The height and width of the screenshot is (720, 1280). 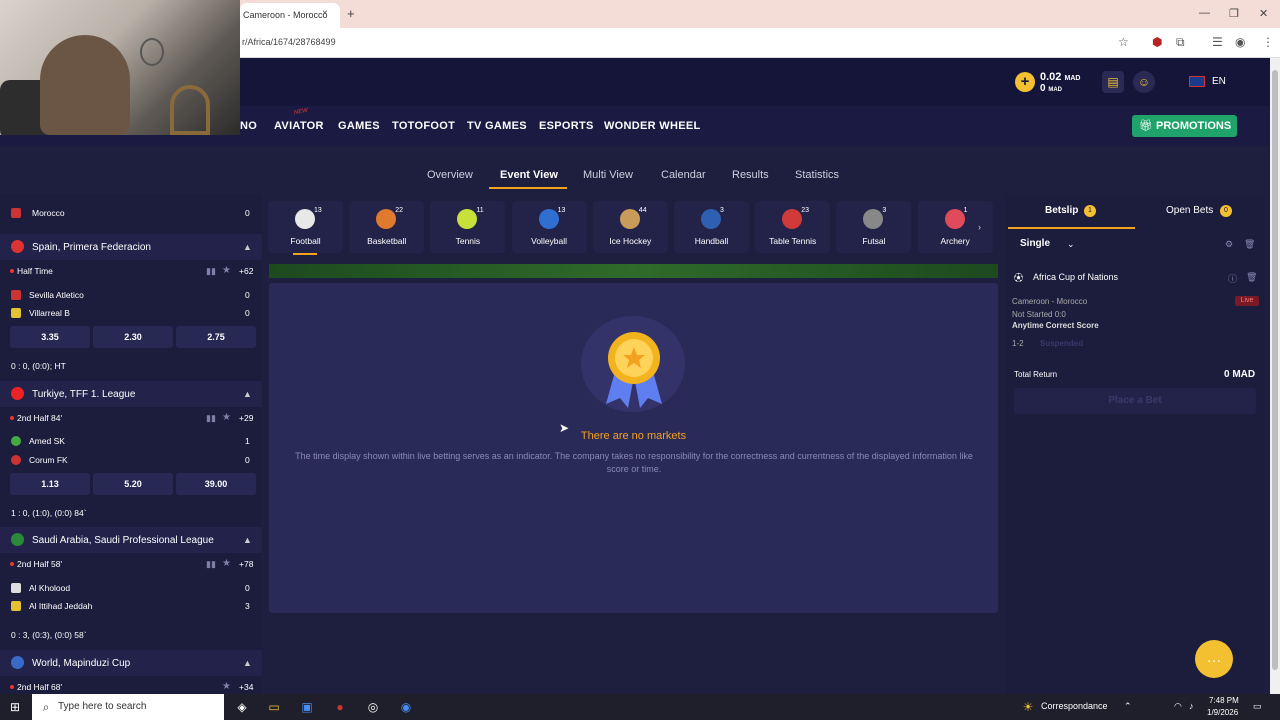 I want to click on odd-button: 3.35, so click(x=50, y=337).